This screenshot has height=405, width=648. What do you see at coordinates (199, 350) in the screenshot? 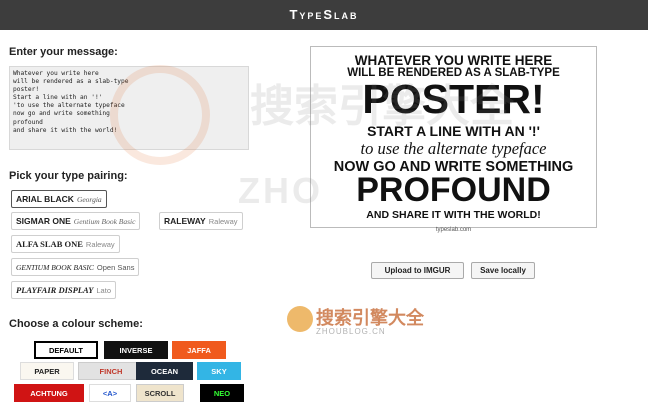
I see `colour-scheme-jaffa: JAFFA` at bounding box center [199, 350].